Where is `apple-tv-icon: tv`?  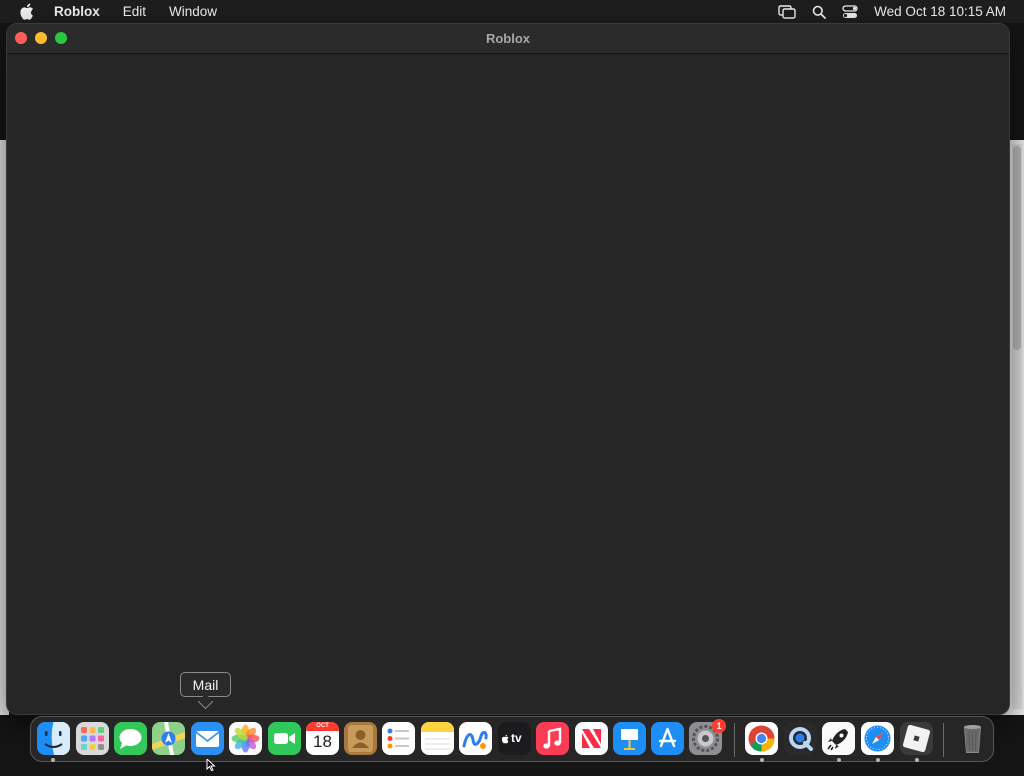 apple-tv-icon: tv is located at coordinates (514, 738).